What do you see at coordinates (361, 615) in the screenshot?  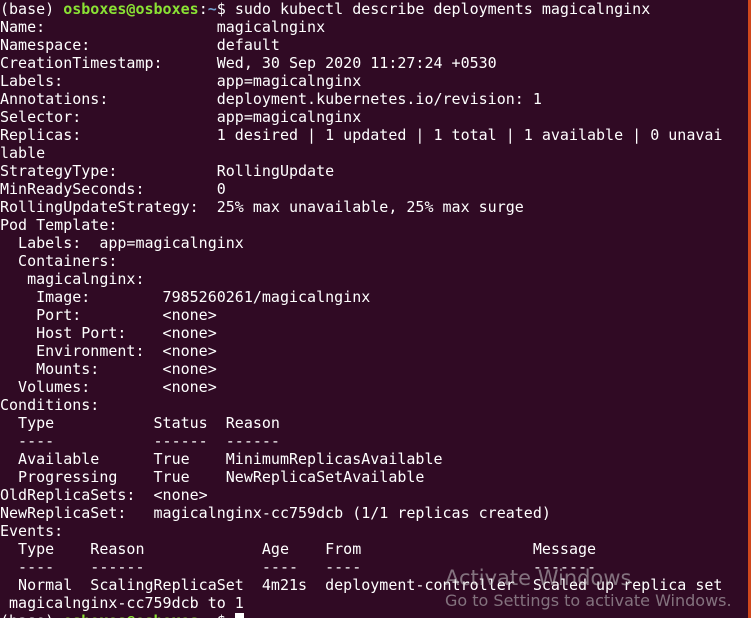 I see `current-prompt-line: (base) osboxes@osboxes:~$` at bounding box center [361, 615].